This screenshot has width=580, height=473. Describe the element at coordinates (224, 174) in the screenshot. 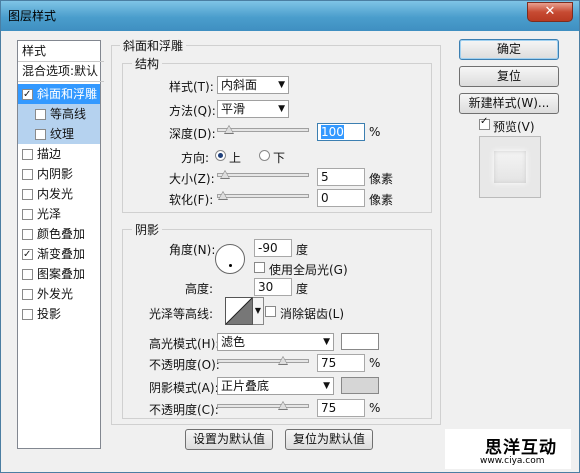

I see `size-slider-thumb` at that location.